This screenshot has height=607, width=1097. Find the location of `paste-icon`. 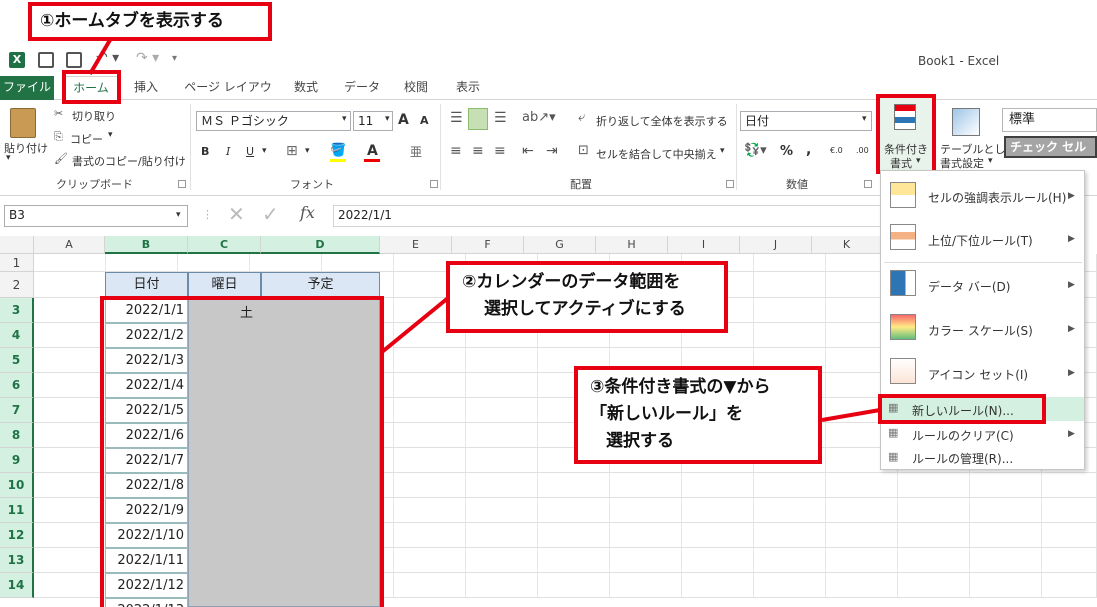

paste-icon is located at coordinates (23, 123).